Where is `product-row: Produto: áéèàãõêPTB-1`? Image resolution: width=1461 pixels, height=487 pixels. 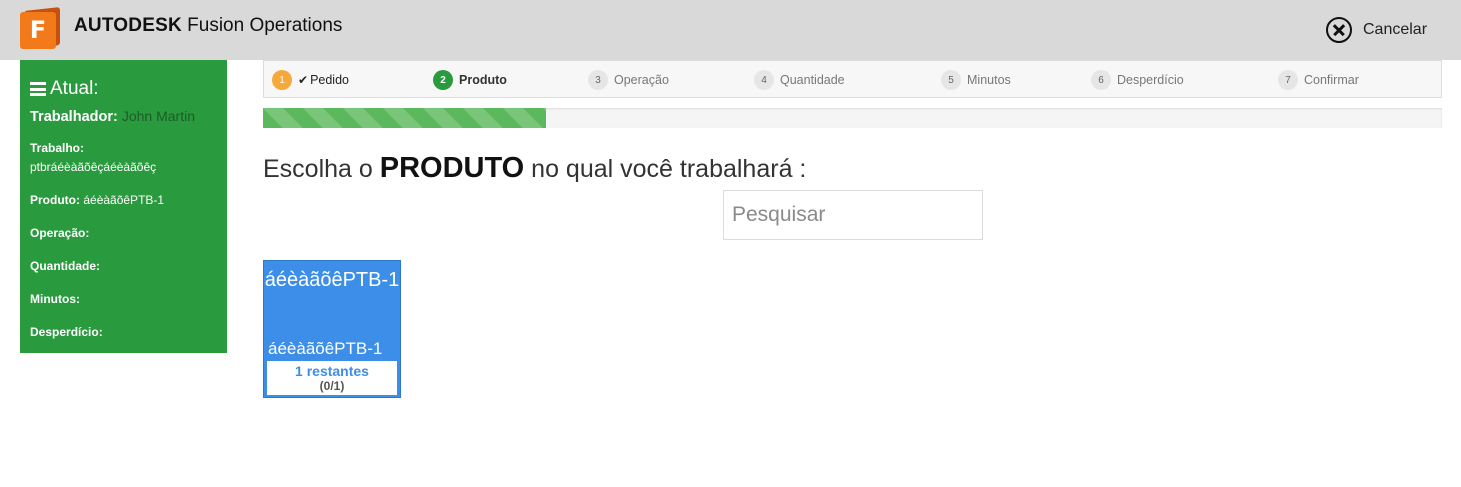
product-row: Produto: áéèàãõêPTB-1 is located at coordinates (97, 200).